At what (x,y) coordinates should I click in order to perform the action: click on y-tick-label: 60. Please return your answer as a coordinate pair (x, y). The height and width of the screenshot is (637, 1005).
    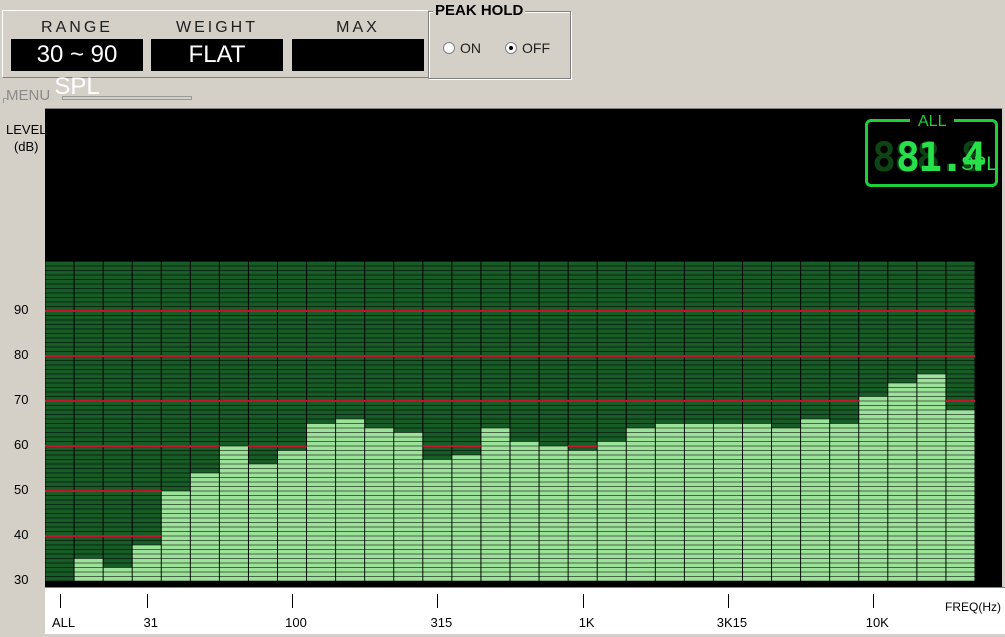
    Looking at the image, I should click on (21, 444).